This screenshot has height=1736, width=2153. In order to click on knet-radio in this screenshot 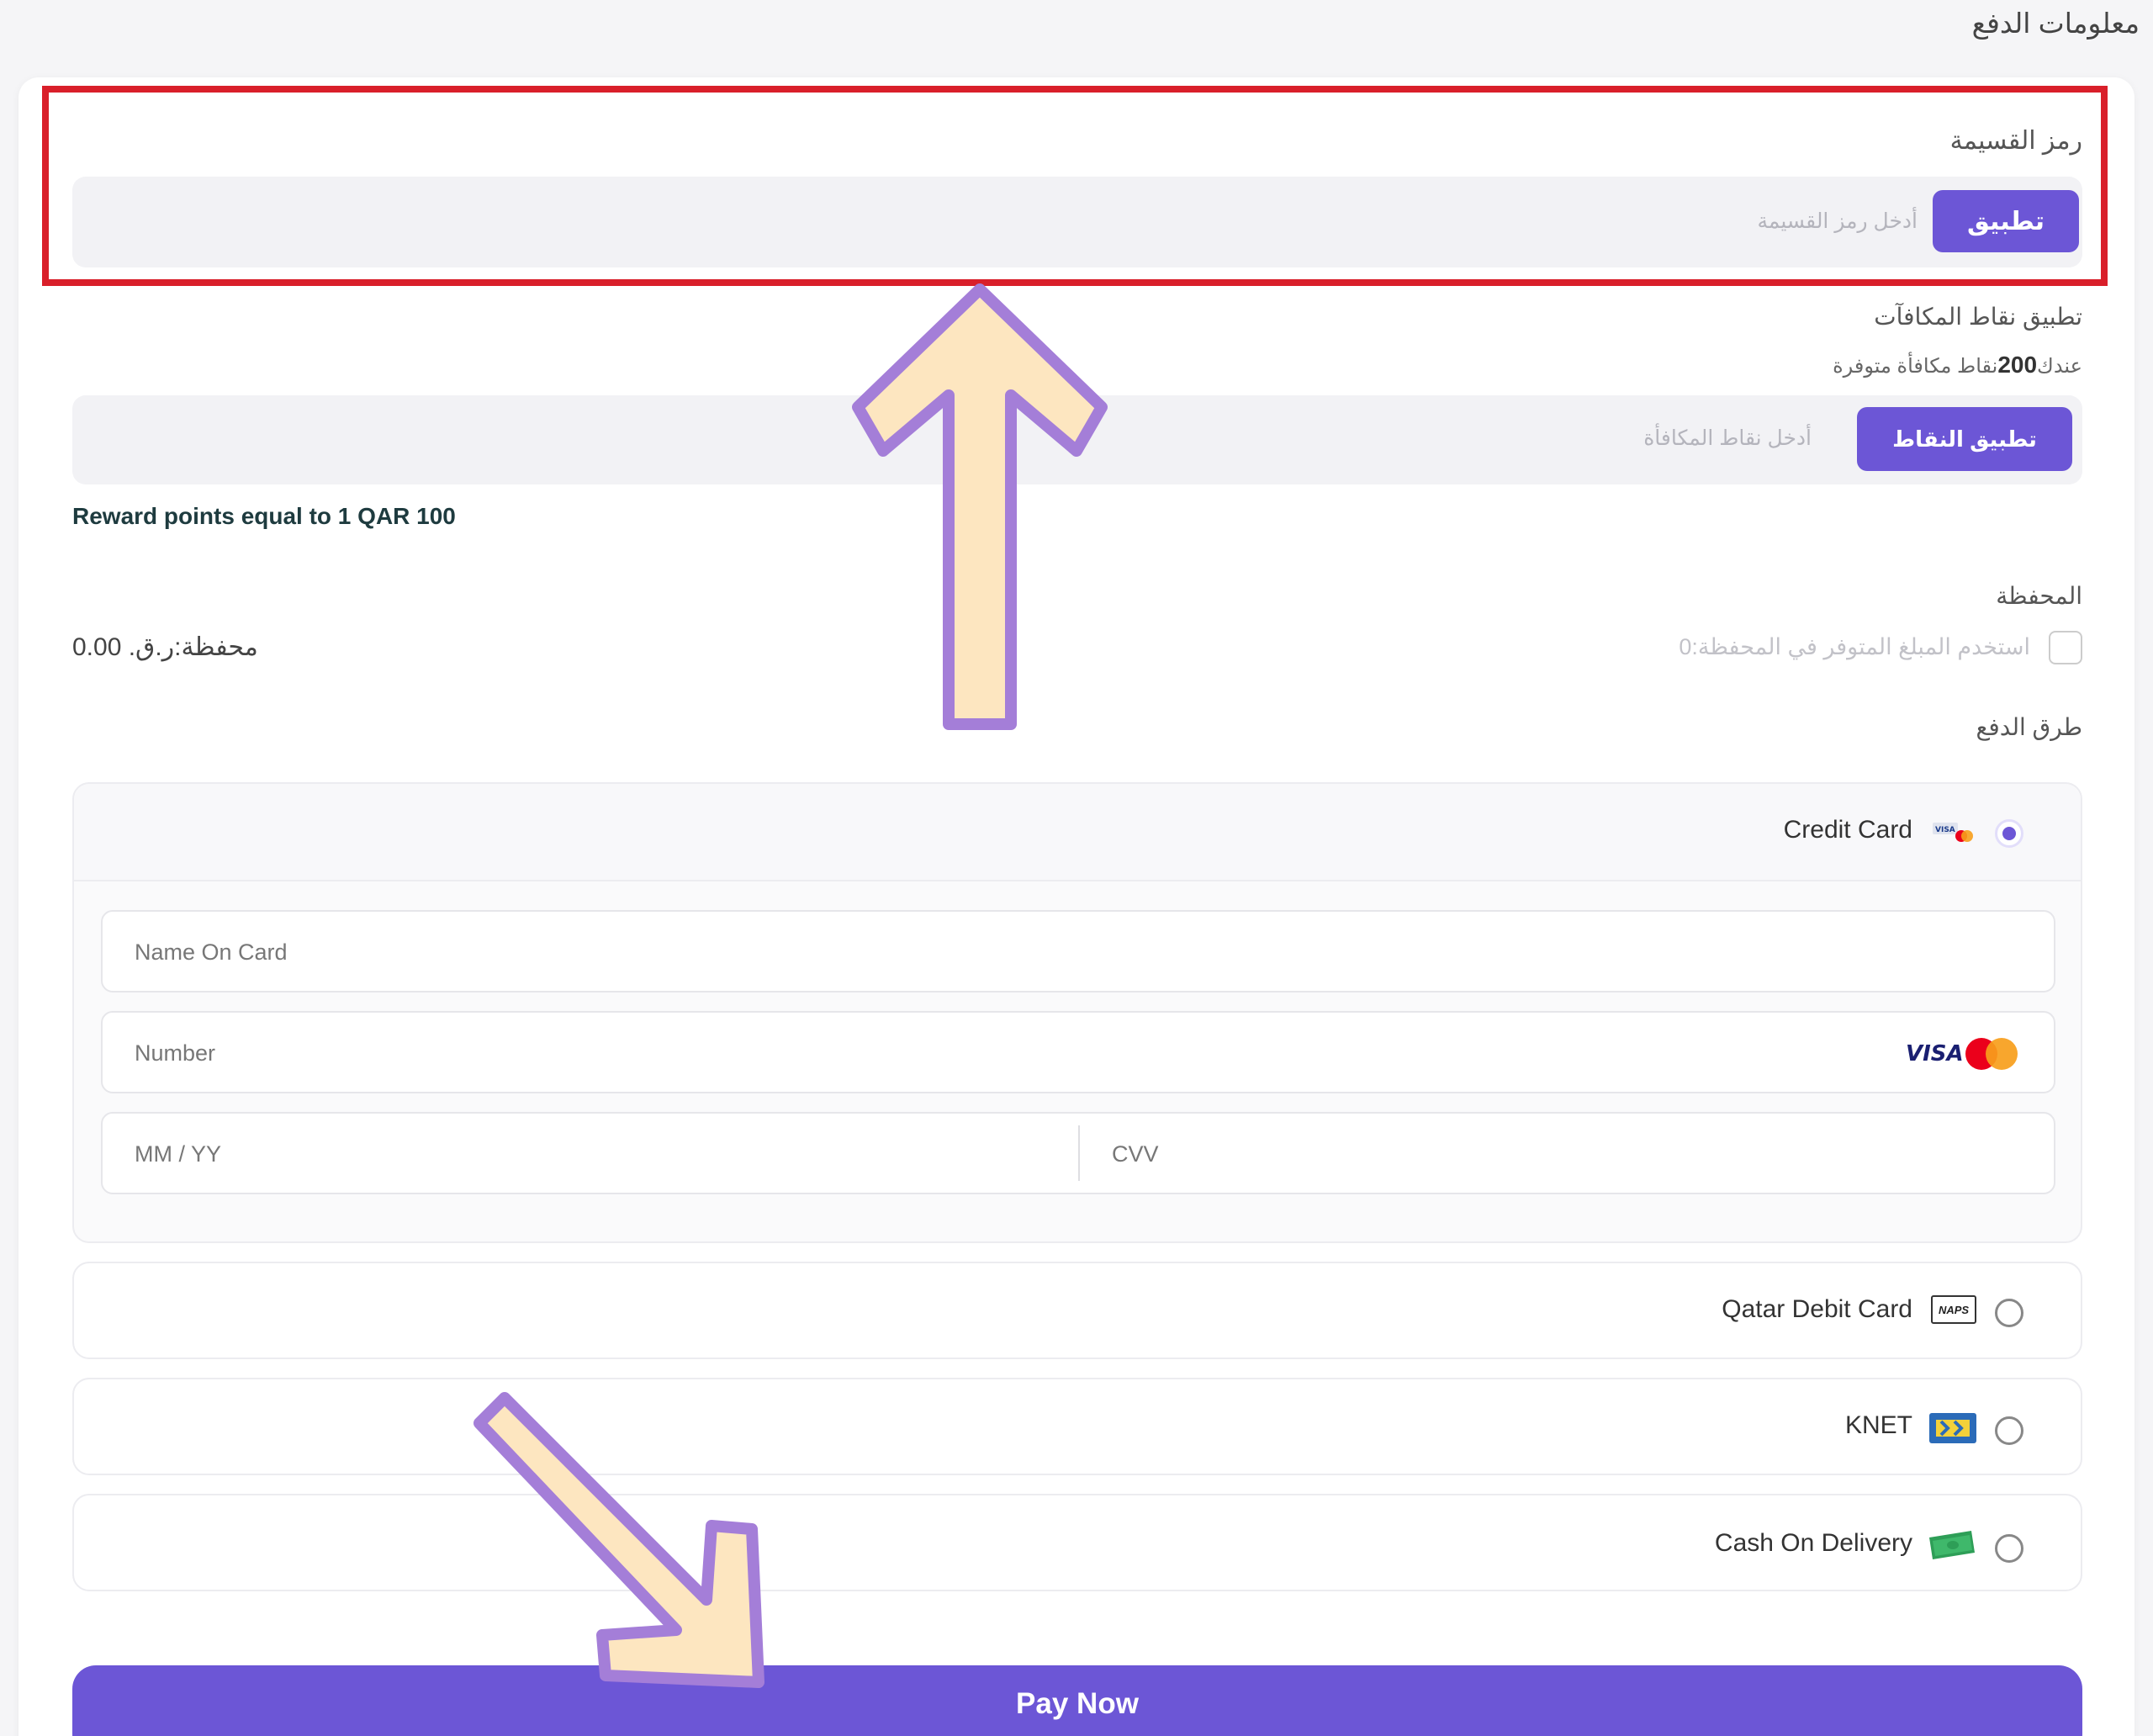, I will do `click(2009, 1430)`.